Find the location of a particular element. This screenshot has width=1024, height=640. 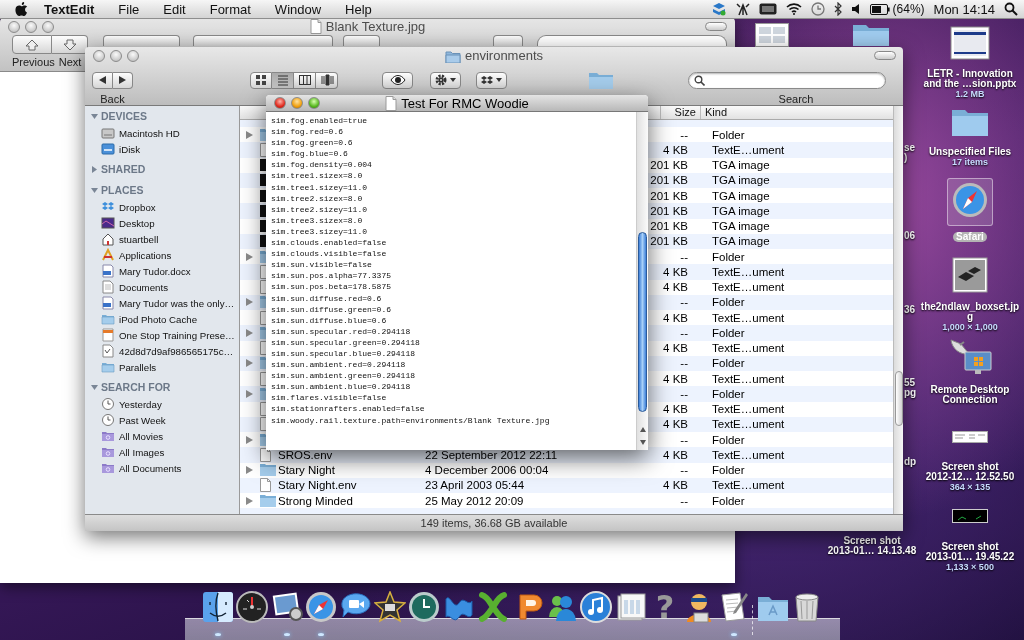

sidebar-item: All Images is located at coordinates (142, 452).